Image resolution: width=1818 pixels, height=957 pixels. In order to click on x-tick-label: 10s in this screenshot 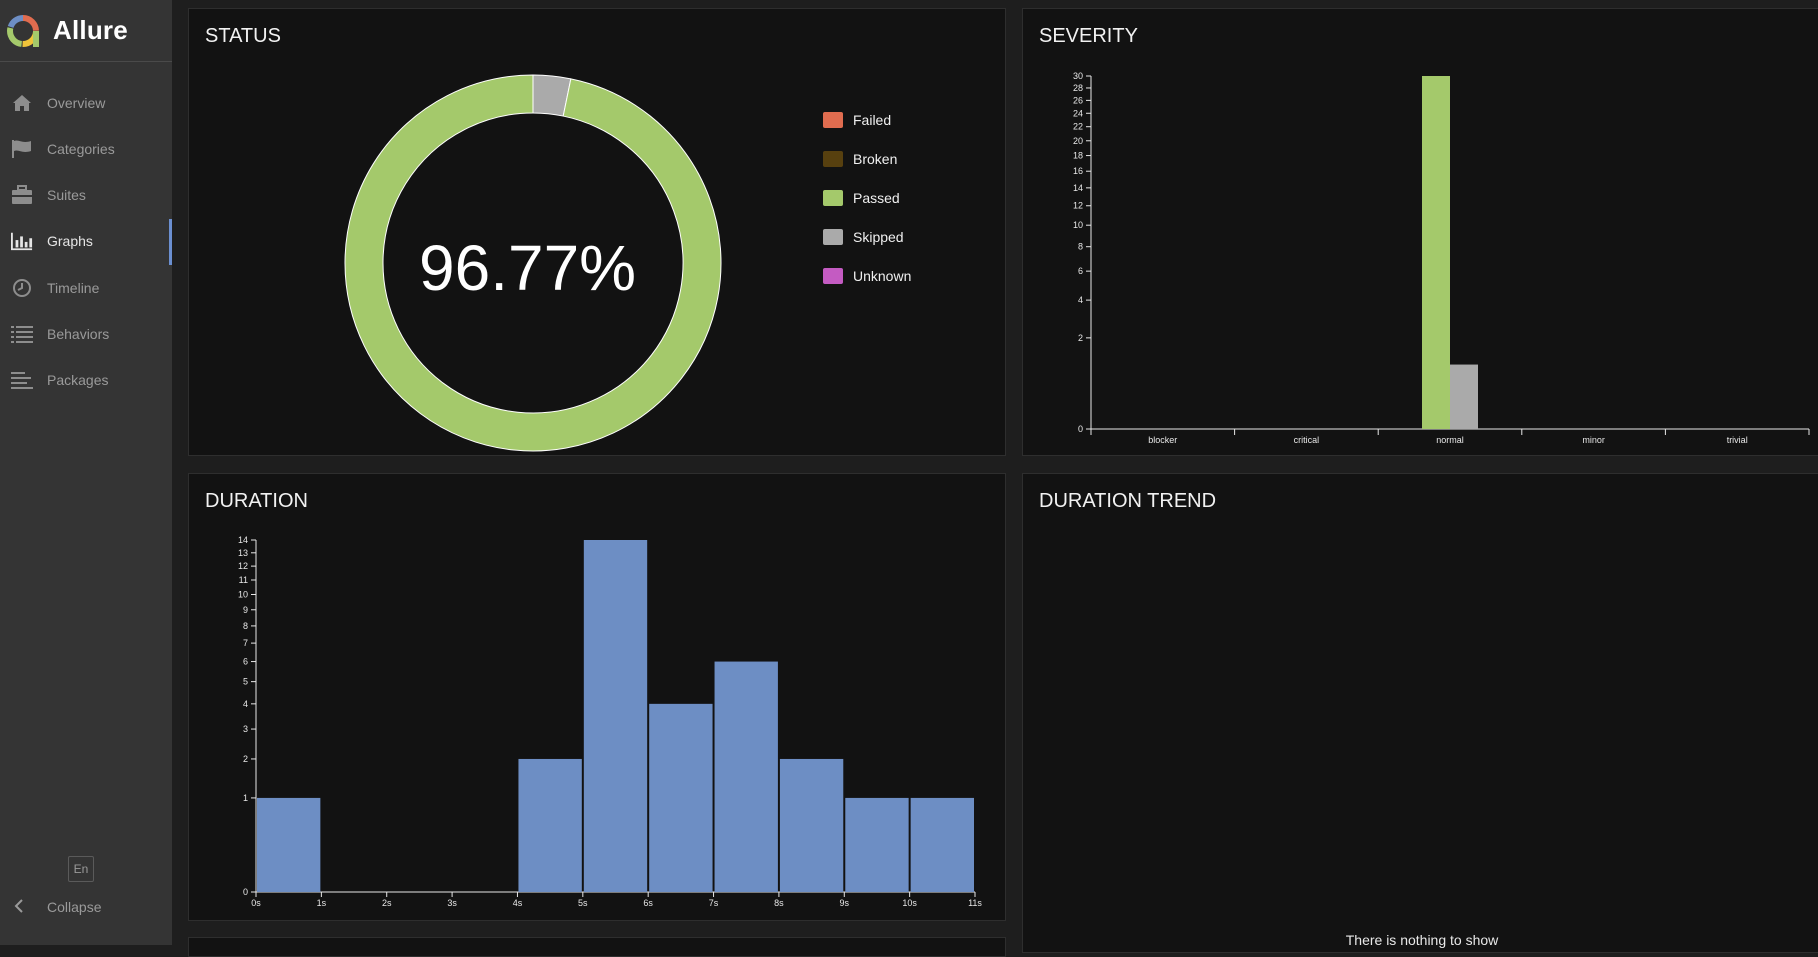, I will do `click(909, 903)`.